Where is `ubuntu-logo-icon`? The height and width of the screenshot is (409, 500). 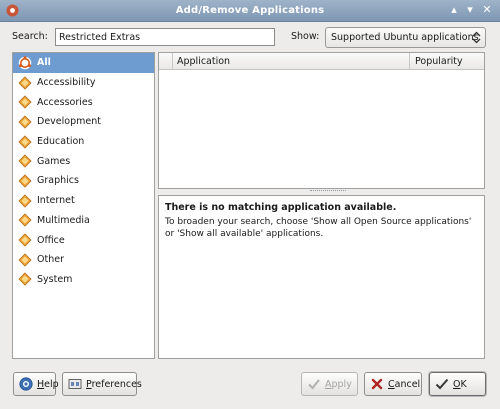 ubuntu-logo-icon is located at coordinates (25, 63).